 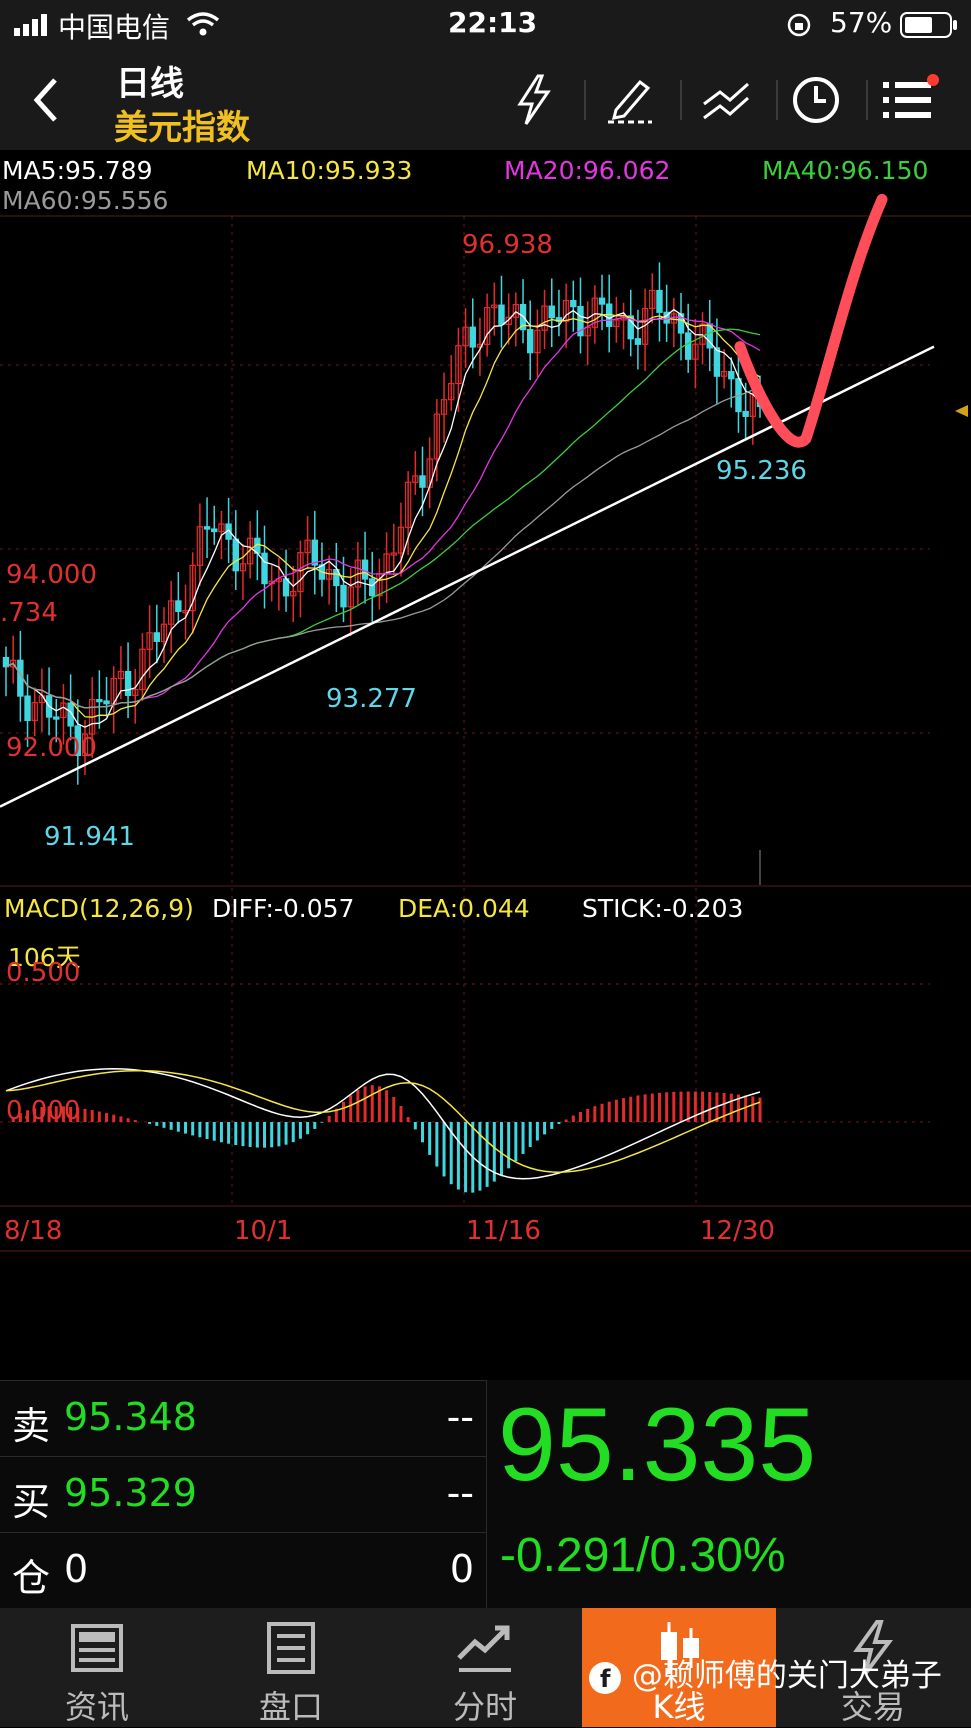 I want to click on trend-lines-button, so click(x=726, y=100).